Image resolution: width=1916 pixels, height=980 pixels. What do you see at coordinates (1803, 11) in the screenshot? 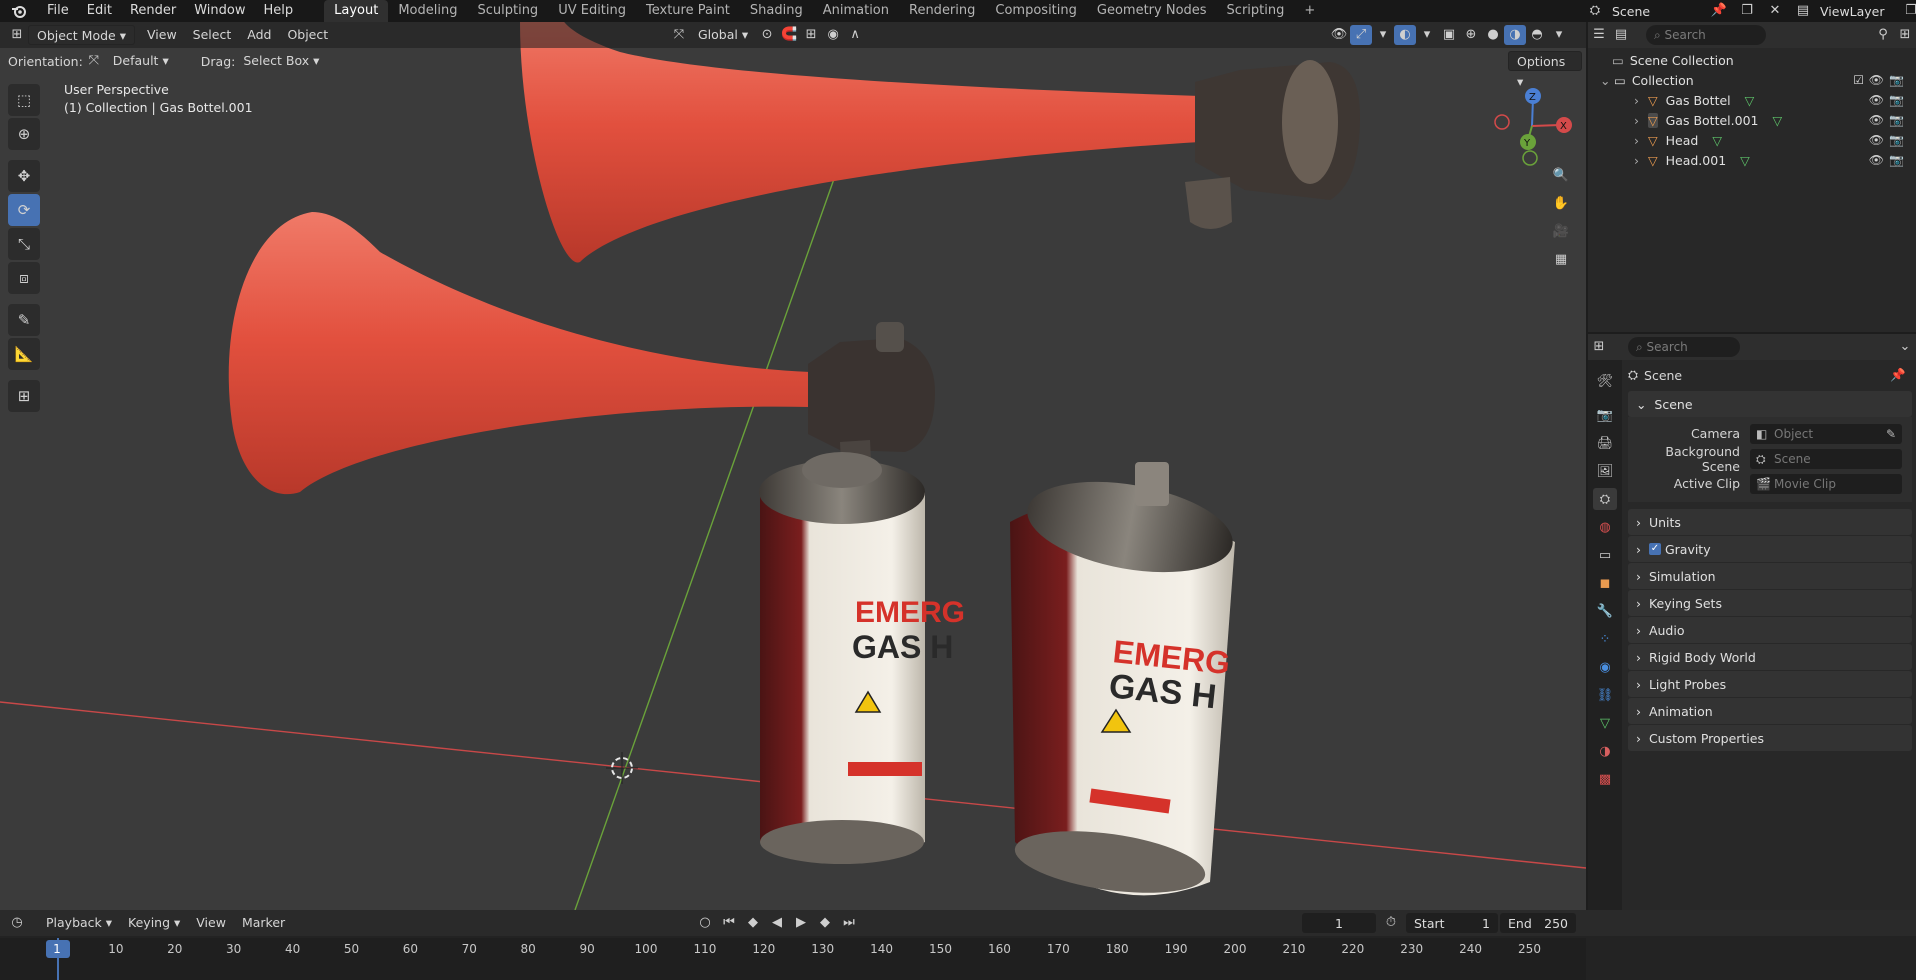
I see `view-layer-icon: ▤` at bounding box center [1803, 11].